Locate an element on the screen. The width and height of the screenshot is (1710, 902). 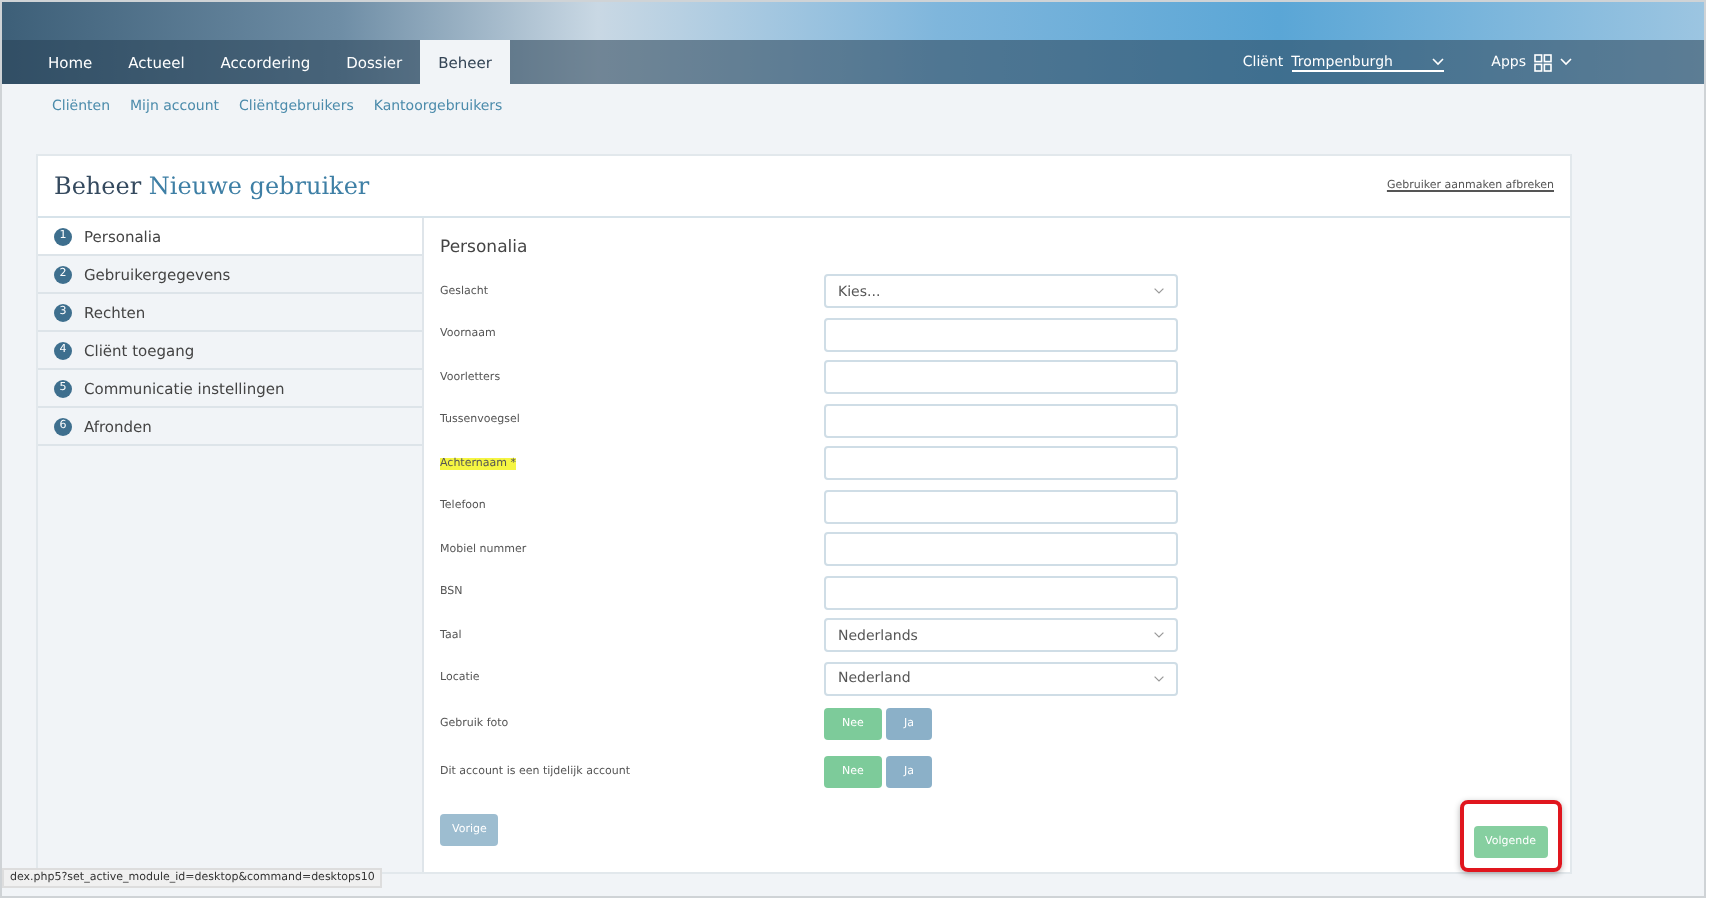
section-heading: Personalia is located at coordinates (485, 248).